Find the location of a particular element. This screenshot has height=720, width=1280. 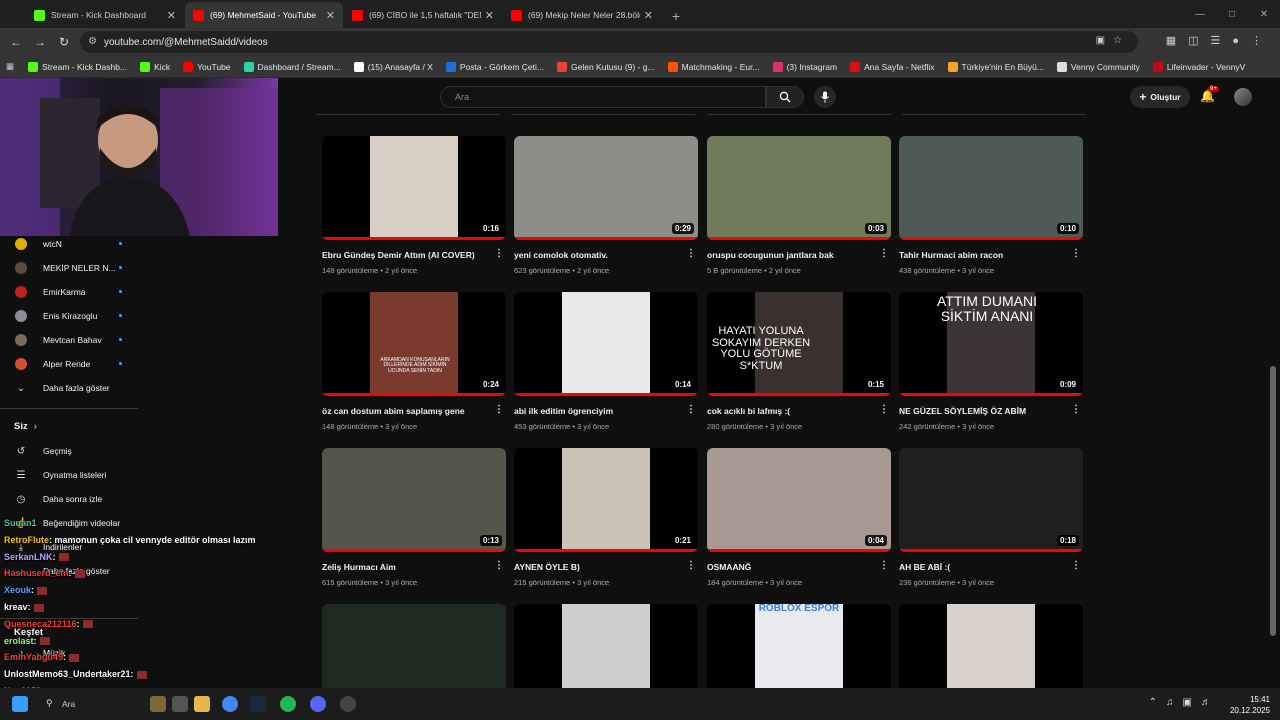

close-window-button: ✕ is located at coordinates (1264, 14).